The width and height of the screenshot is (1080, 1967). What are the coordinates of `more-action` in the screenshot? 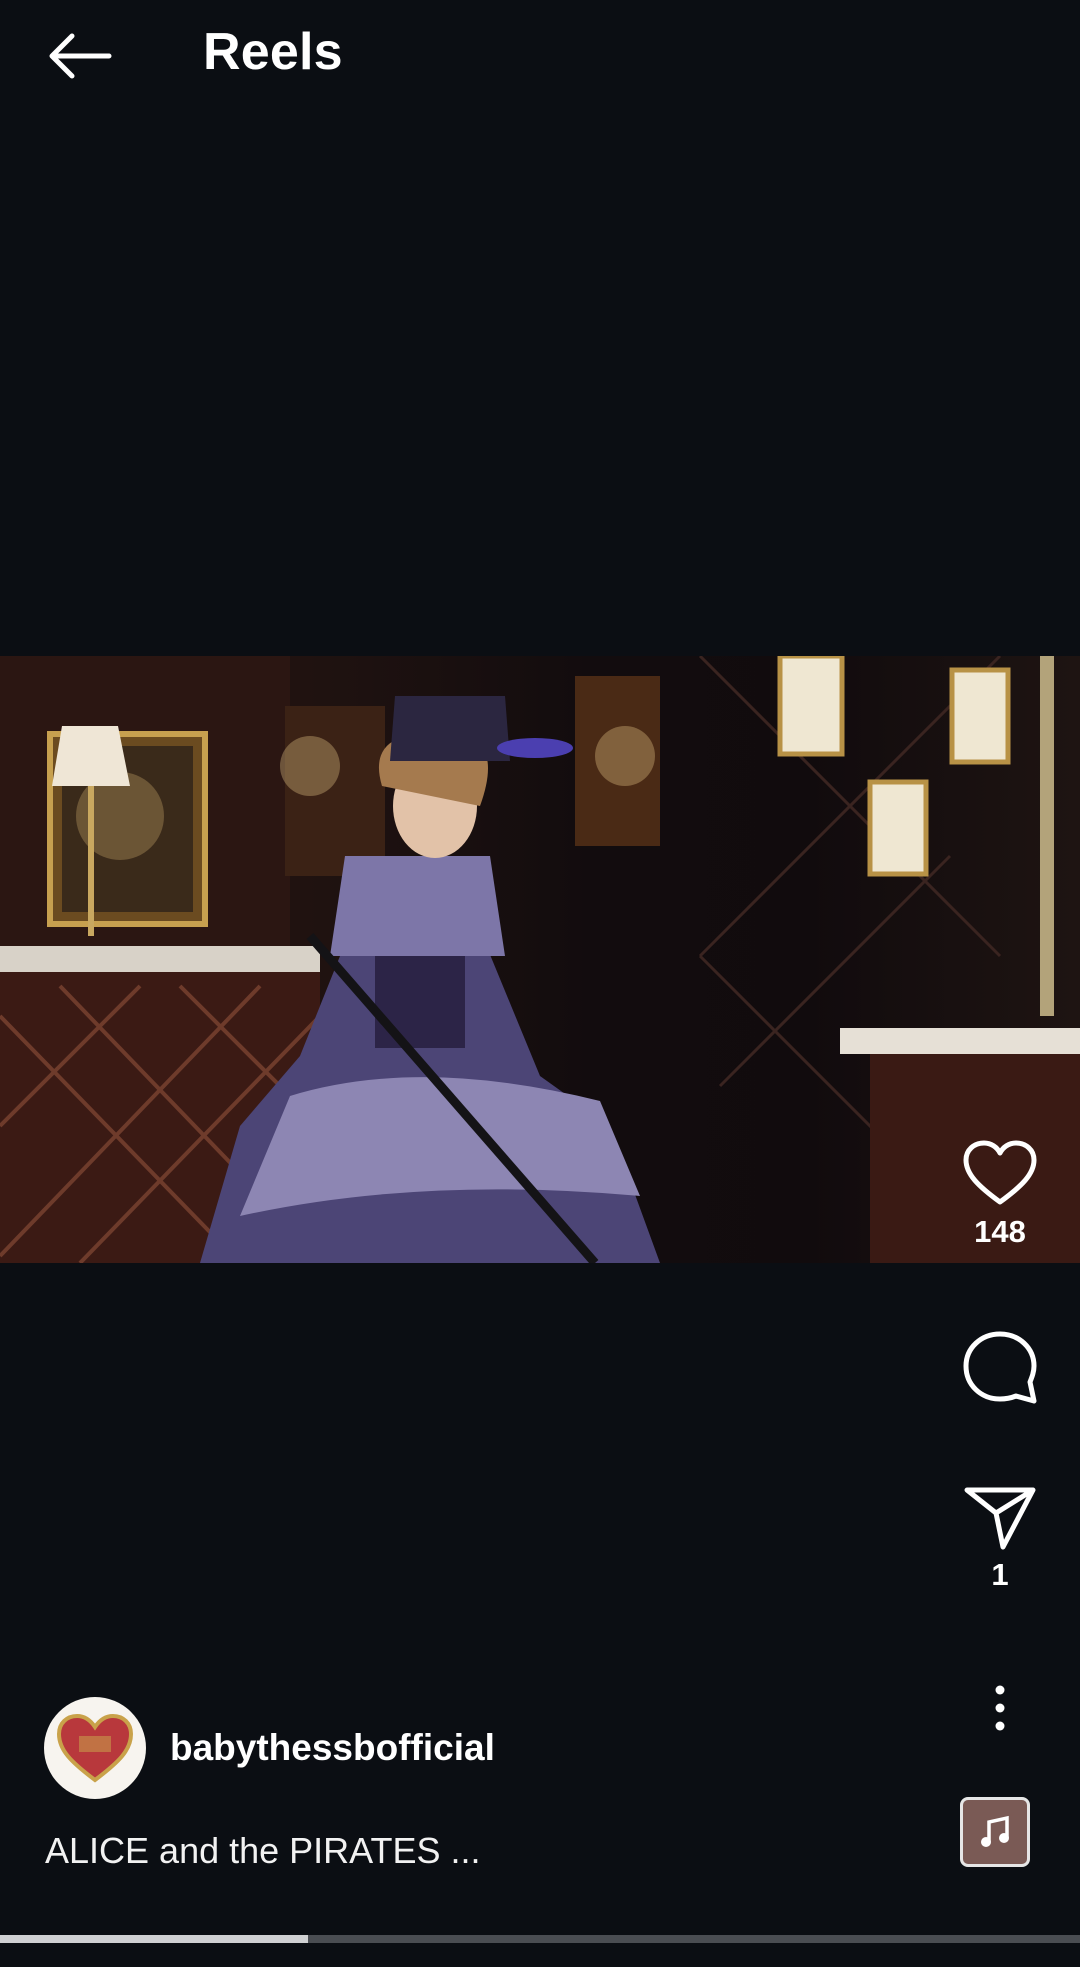 It's located at (1000, 1708).